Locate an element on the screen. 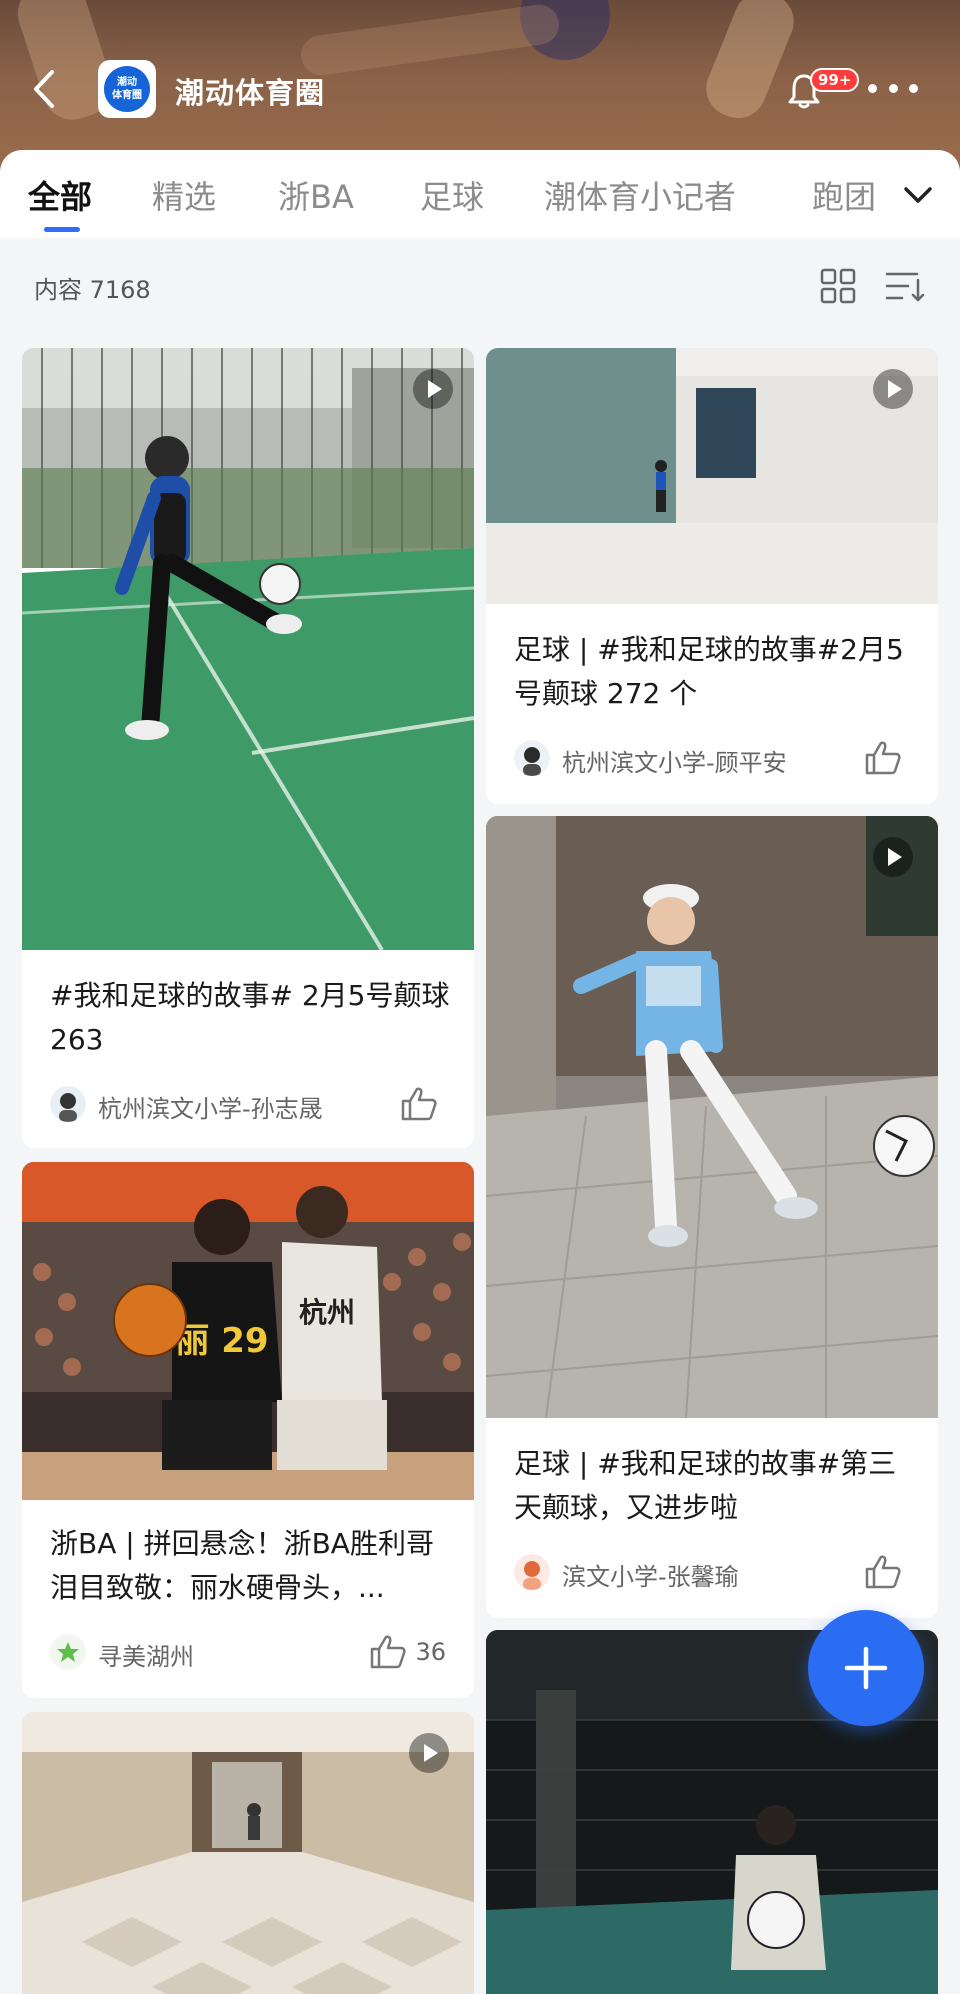 The image size is (960, 1994). indoor-room-photo is located at coordinates (712, 476).